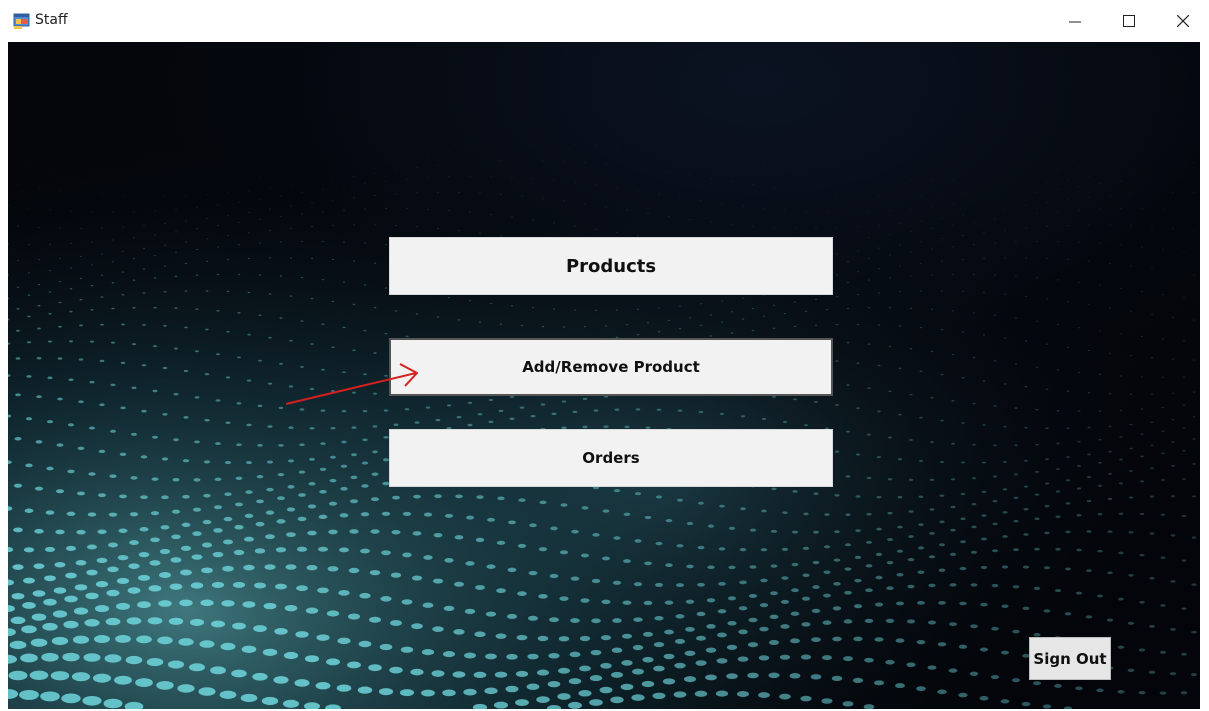  I want to click on add-remove-product-button: Add/Remove Product, so click(611, 367).